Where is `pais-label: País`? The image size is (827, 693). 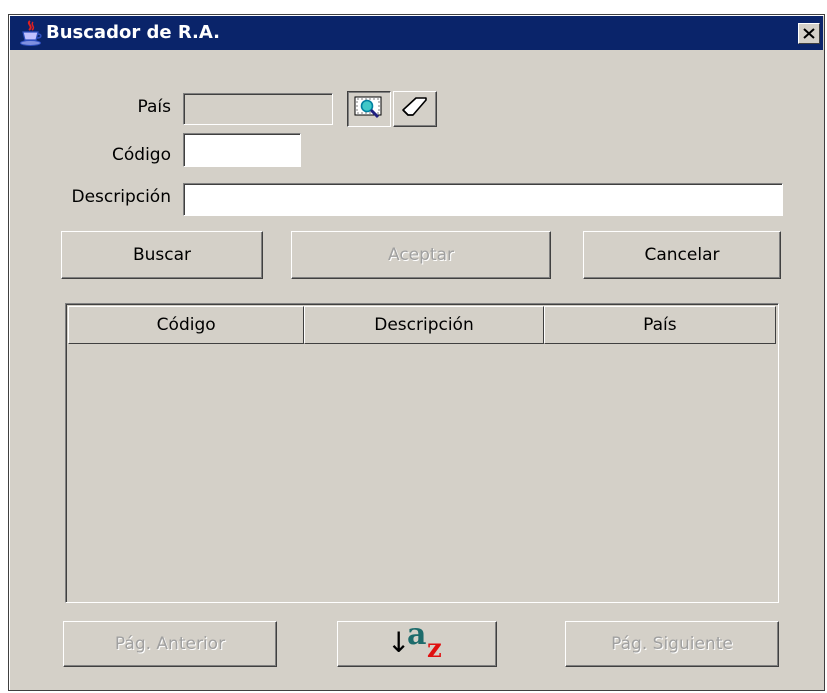
pais-label: País is located at coordinates (154, 107).